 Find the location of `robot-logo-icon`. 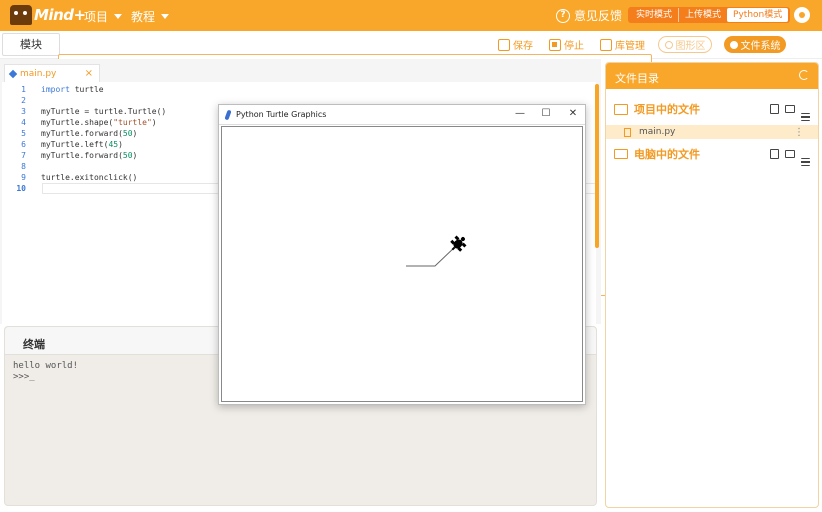

robot-logo-icon is located at coordinates (21, 15).